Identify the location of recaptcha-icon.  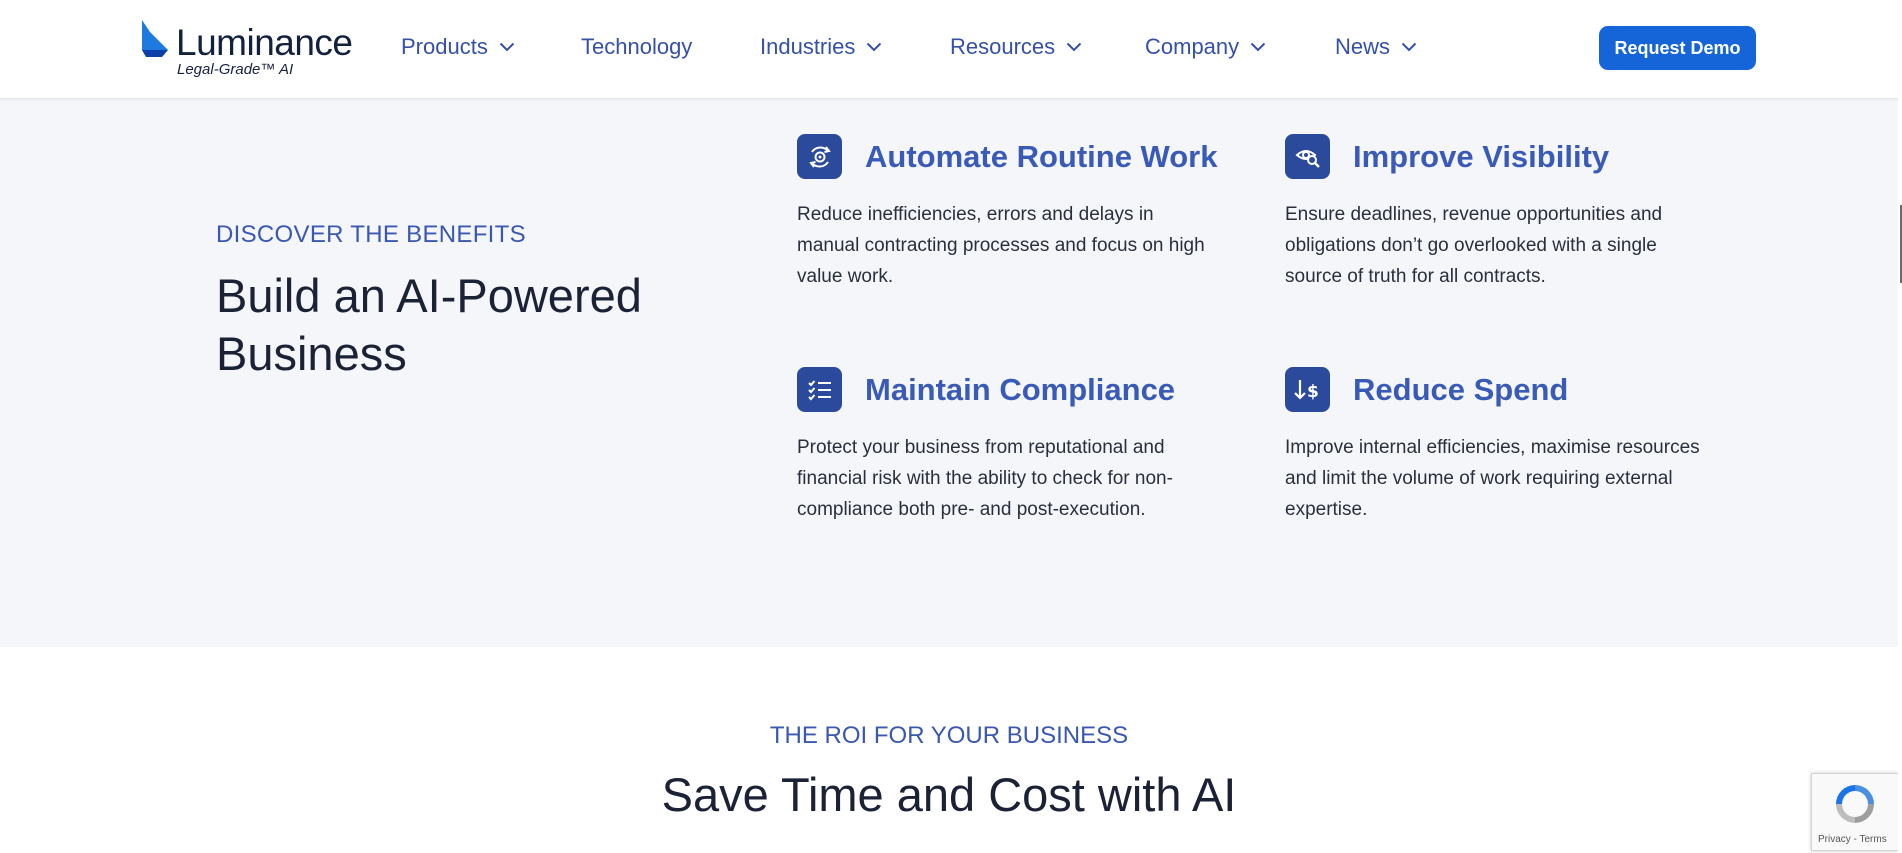
(1855, 804).